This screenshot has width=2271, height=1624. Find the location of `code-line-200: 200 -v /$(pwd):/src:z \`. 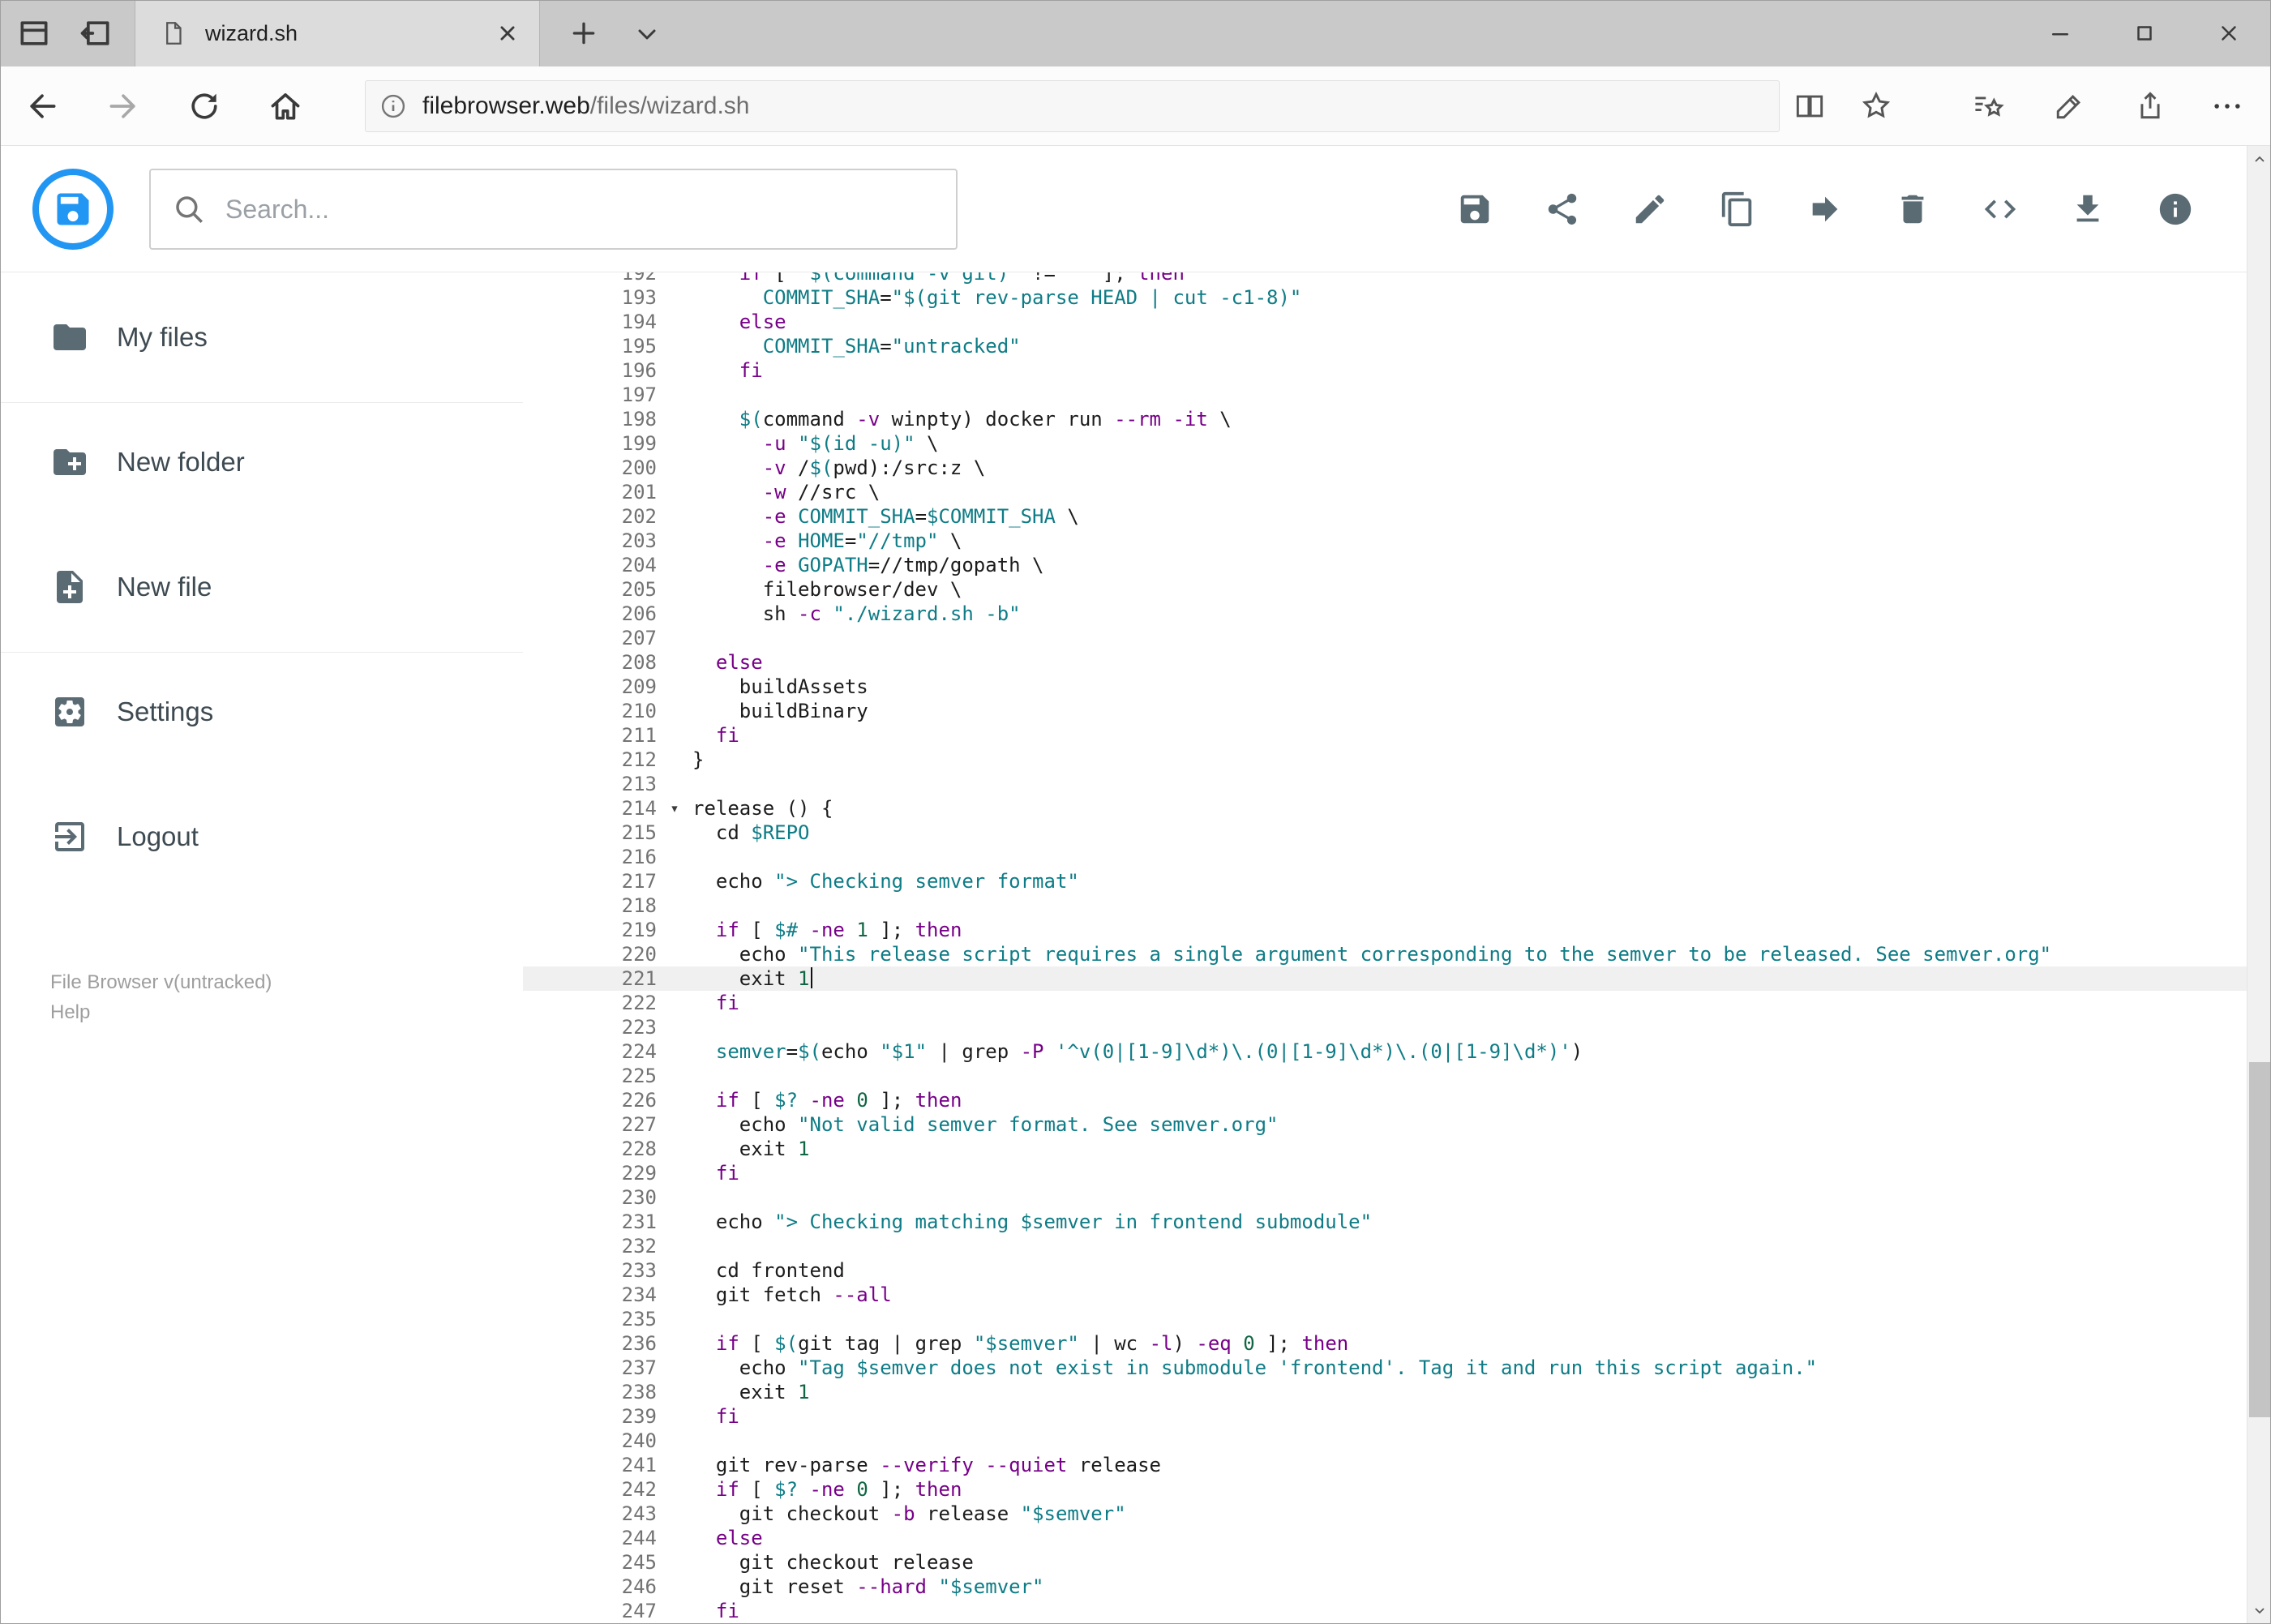

code-line-200: 200 -v /$(pwd):/src:z \ is located at coordinates (1385, 468).